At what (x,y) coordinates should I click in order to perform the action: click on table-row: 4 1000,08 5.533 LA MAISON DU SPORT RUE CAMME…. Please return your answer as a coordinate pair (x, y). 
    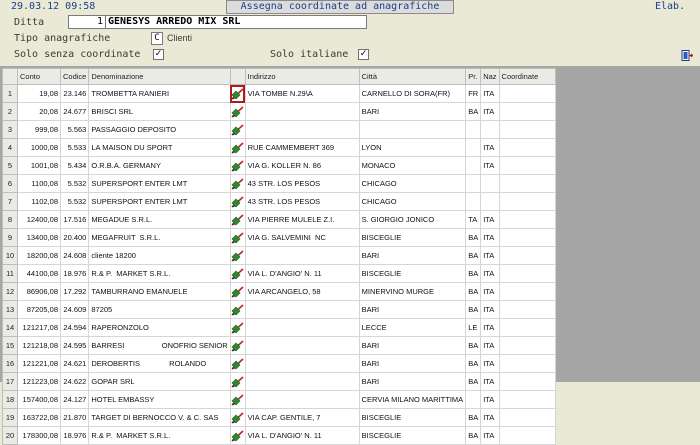
    Looking at the image, I should click on (279, 147).